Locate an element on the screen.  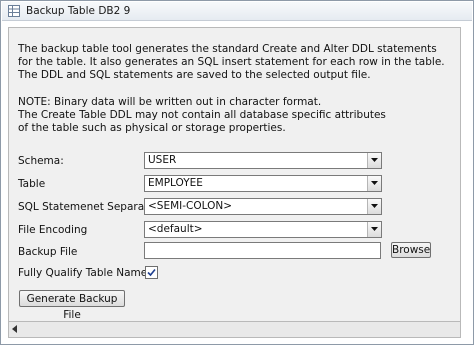
horizontal-scrollbar is located at coordinates (234, 329).